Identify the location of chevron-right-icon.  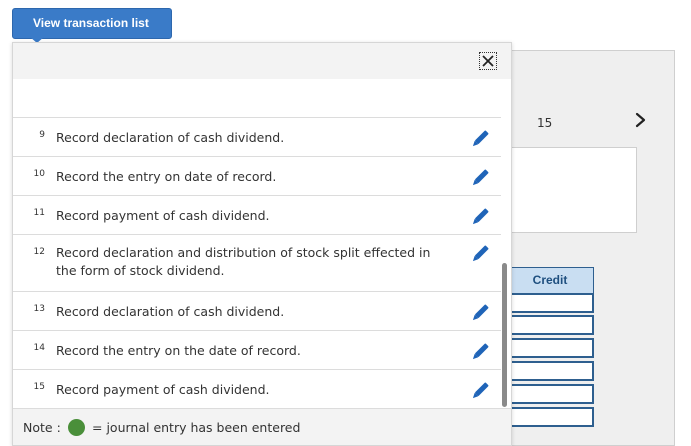
(641, 120).